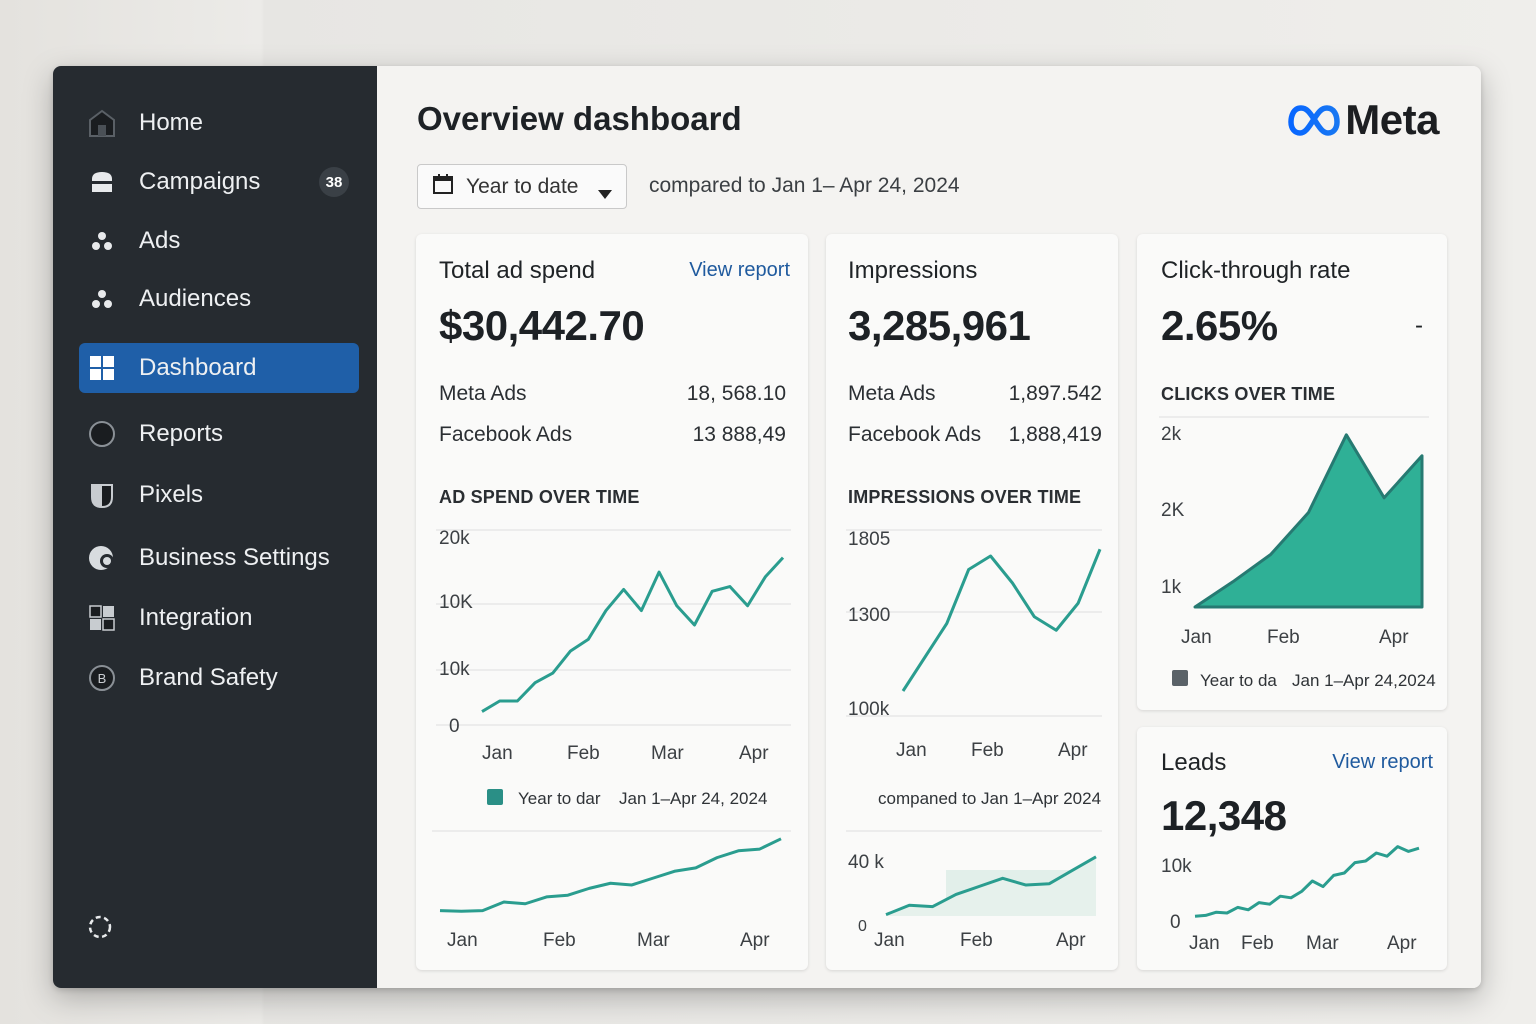 Image resolution: width=1536 pixels, height=1024 pixels. Describe the element at coordinates (1238, 680) in the screenshot. I see `legend-label: Year to da` at that location.